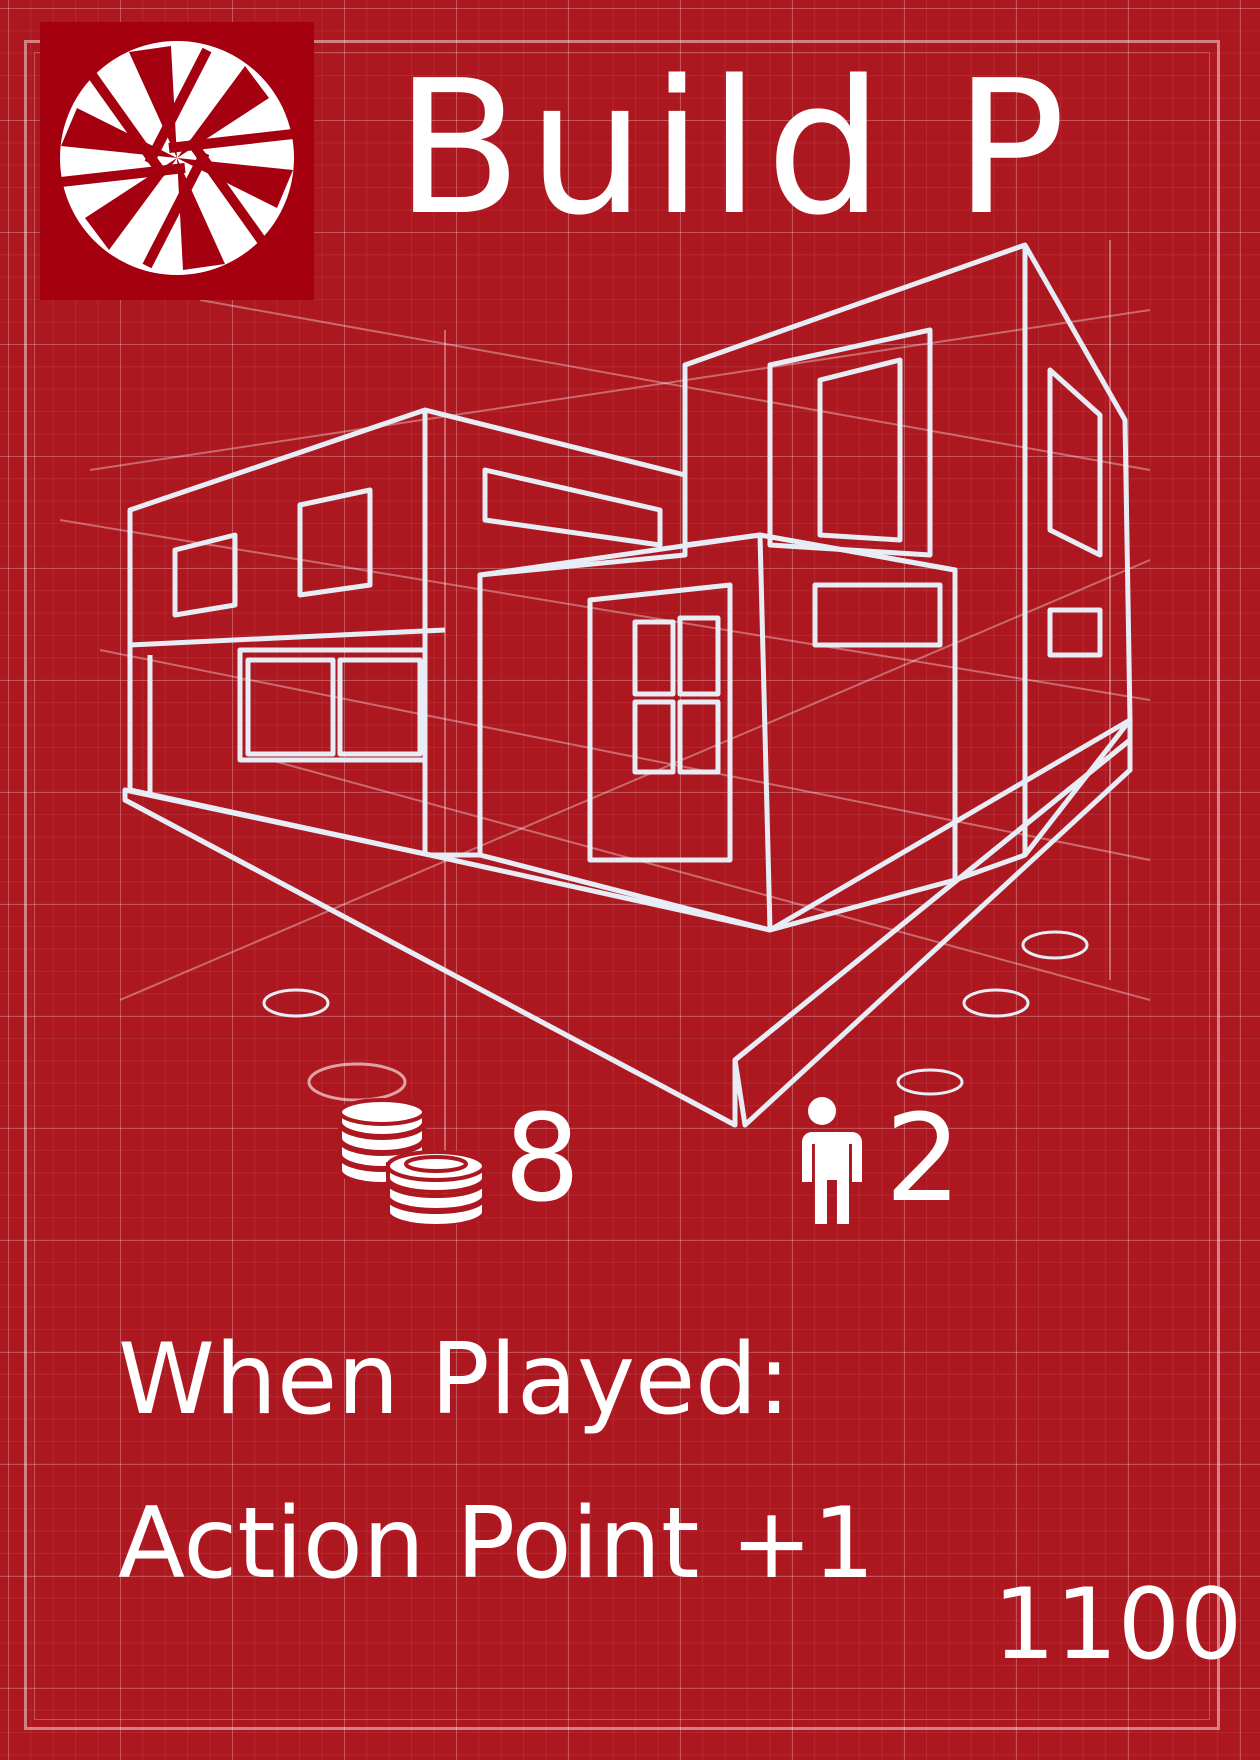 This screenshot has width=1260, height=1760. I want to click on card-code: 1100, so click(1118, 1625).